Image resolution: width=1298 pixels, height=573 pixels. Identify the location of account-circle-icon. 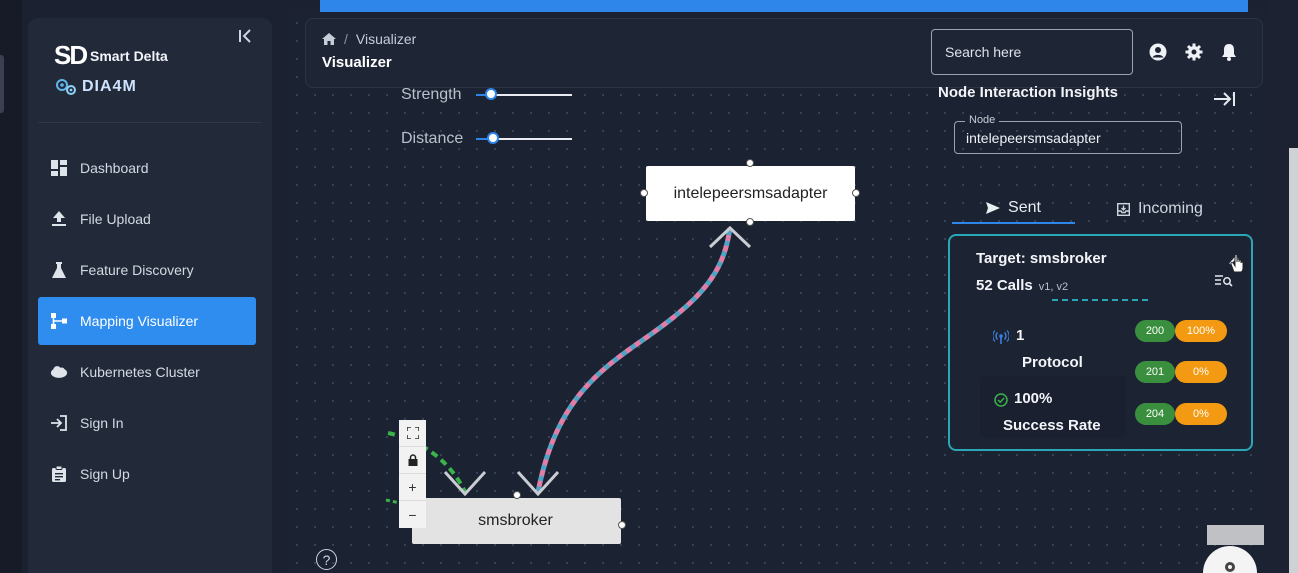
(1158, 52).